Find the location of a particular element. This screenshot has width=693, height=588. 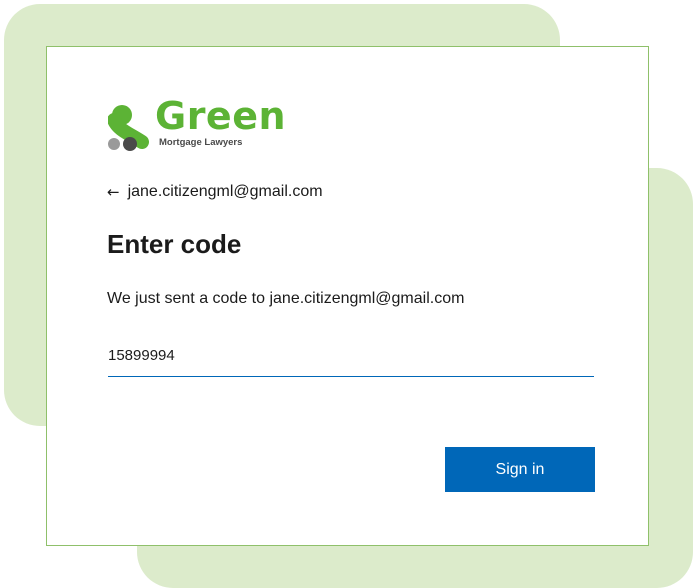

arrow-left-icon: ← is located at coordinates (113, 192).